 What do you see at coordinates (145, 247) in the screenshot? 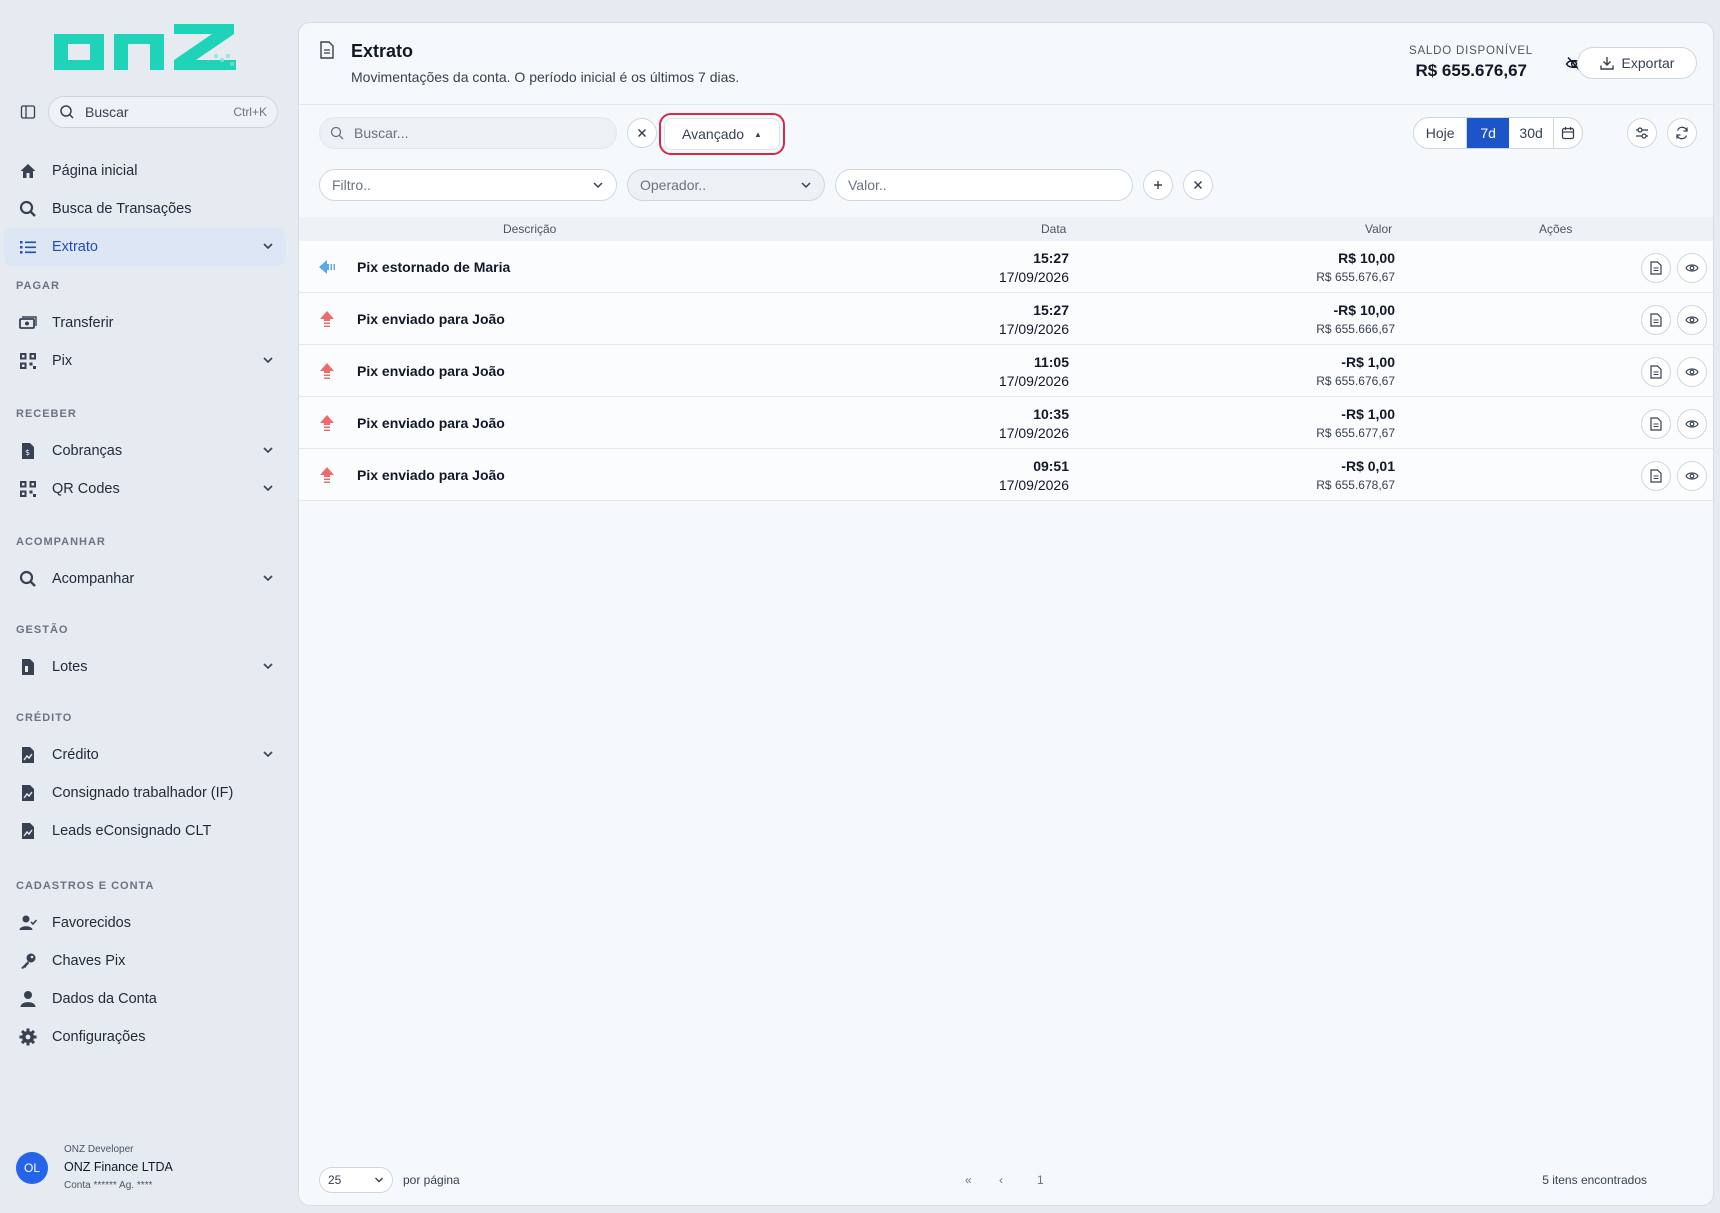
I see `sidebar-item-extrato: Extrato` at bounding box center [145, 247].